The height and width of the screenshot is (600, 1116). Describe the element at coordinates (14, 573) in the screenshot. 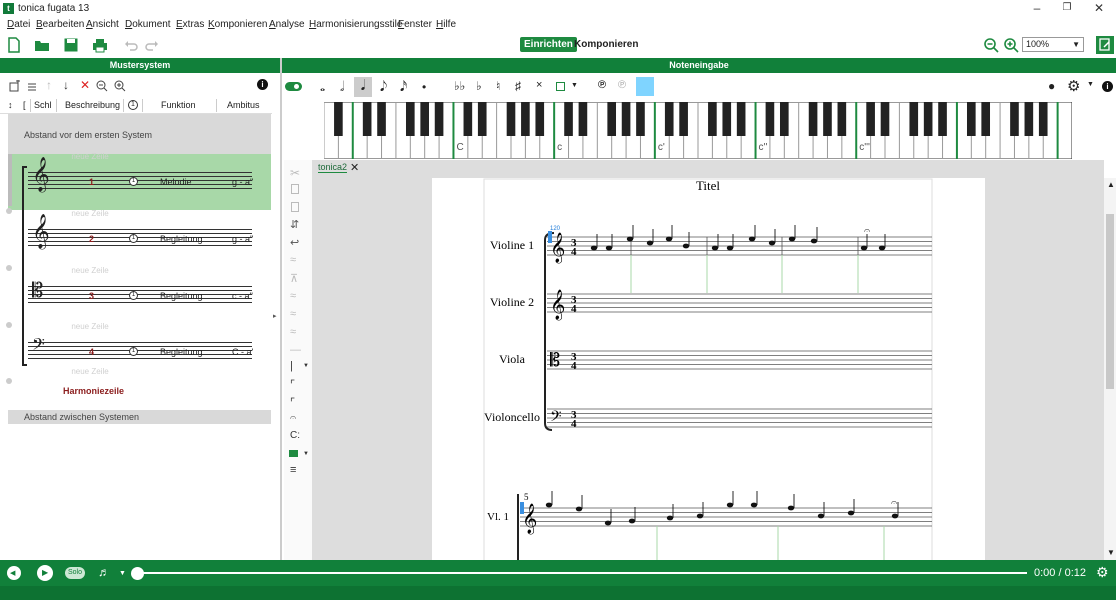

I see `rewind-button: ◀` at that location.